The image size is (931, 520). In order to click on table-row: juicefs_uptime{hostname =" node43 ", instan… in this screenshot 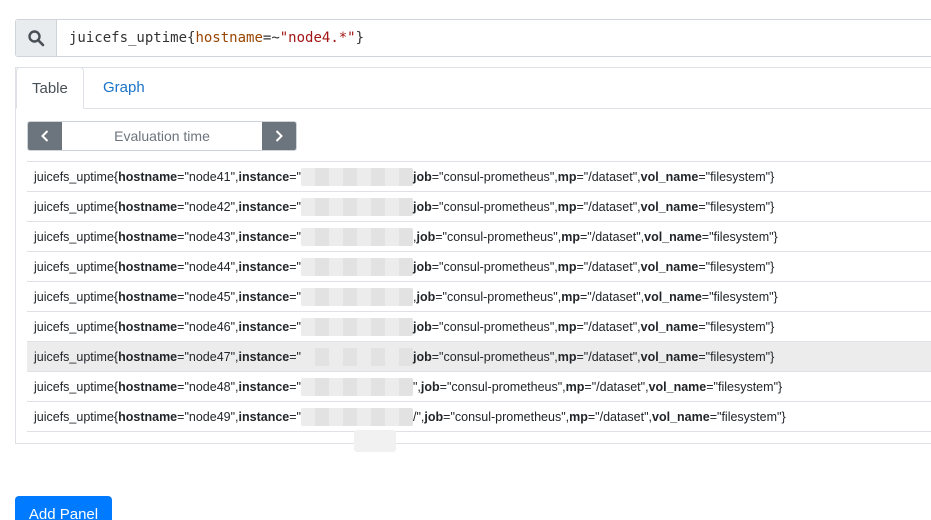, I will do `click(479, 237)`.